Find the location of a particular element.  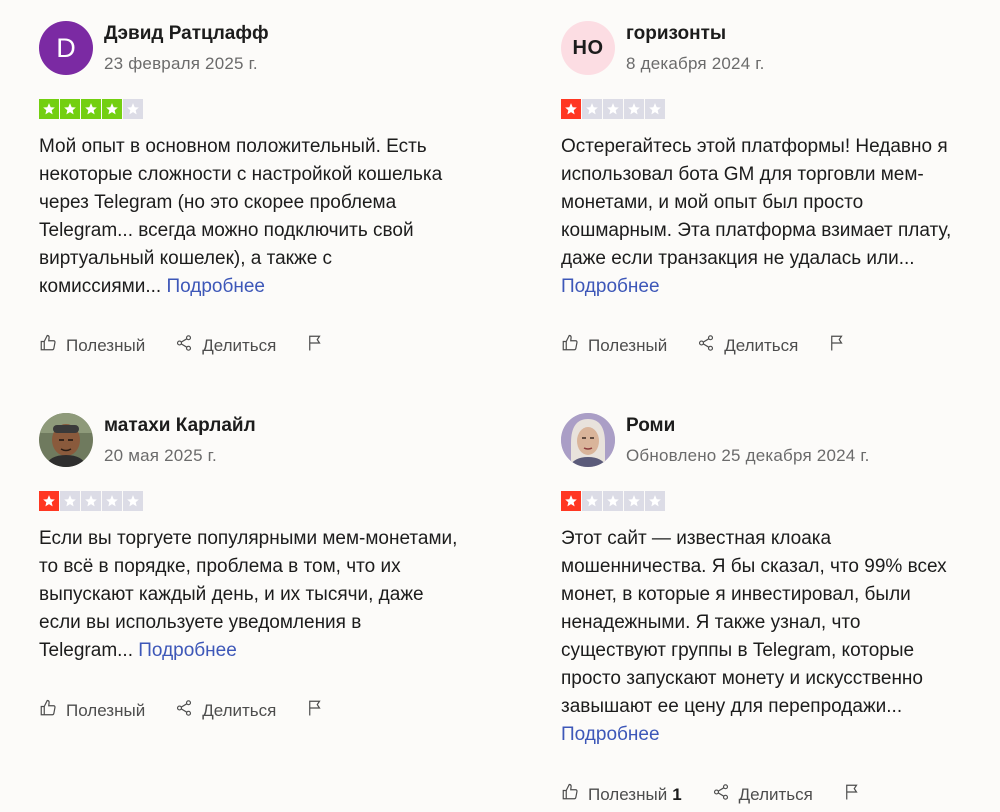

review-date: 8 декабря 2024 г. is located at coordinates (695, 63).